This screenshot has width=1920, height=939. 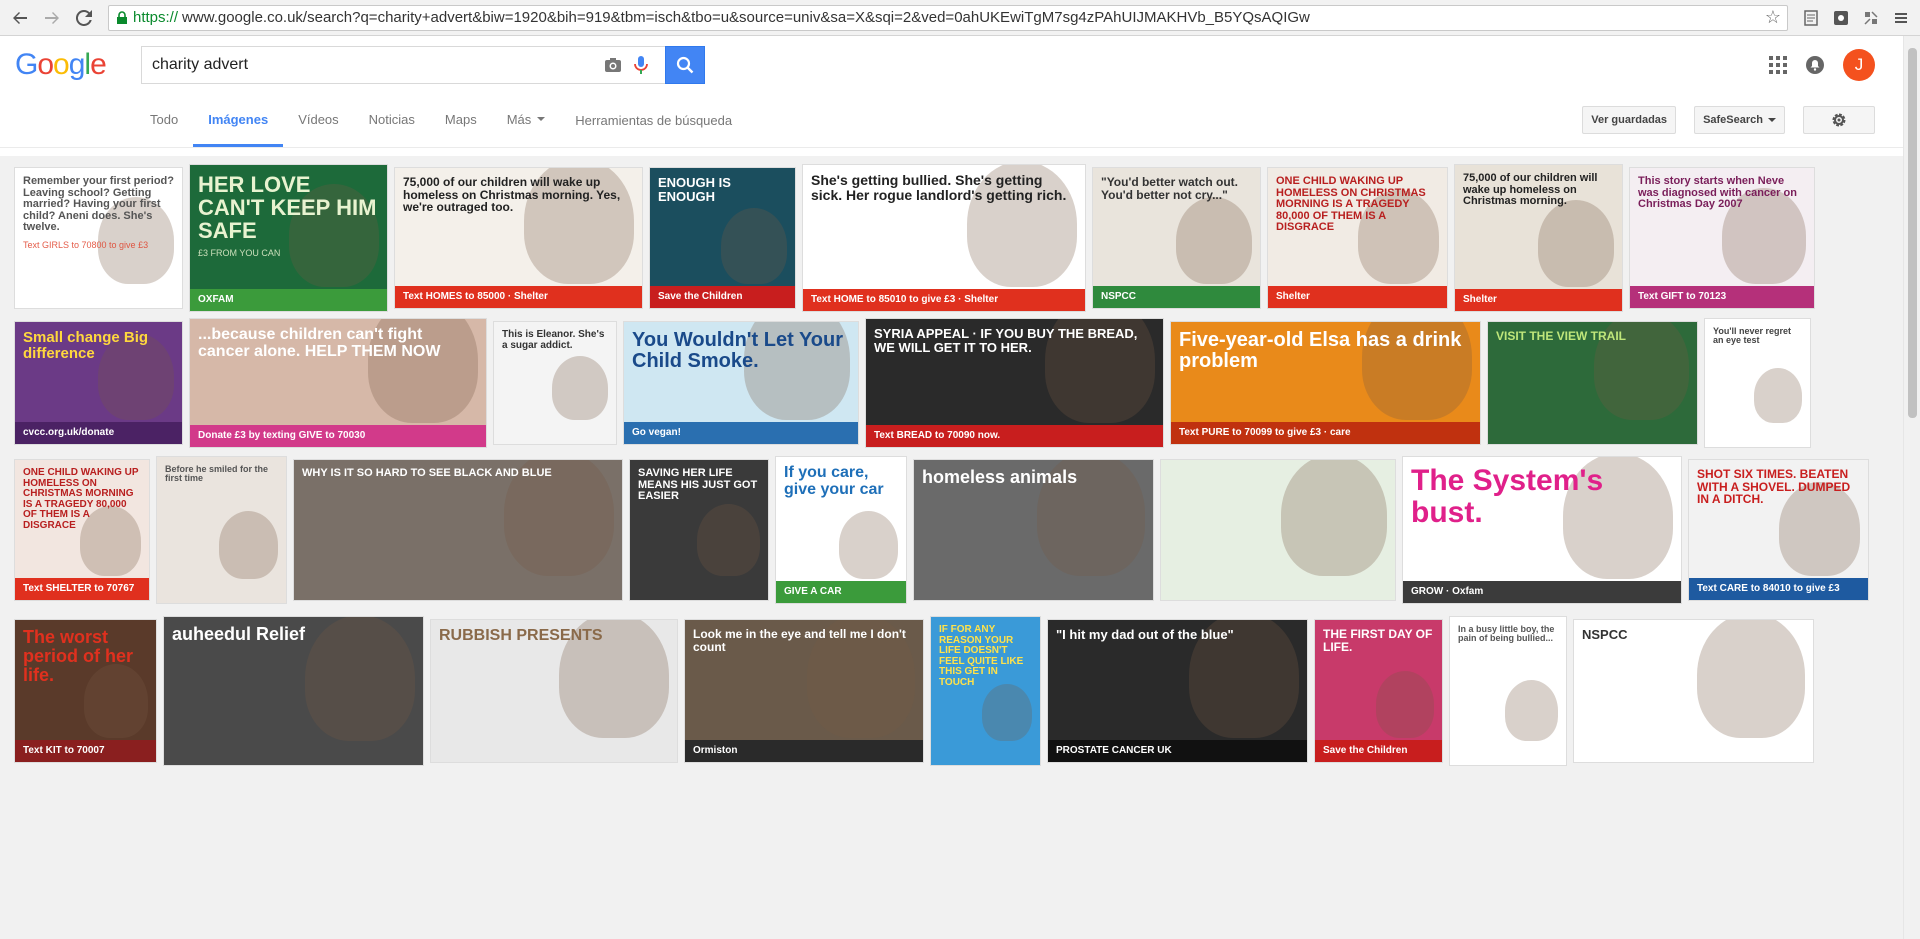 What do you see at coordinates (293, 691) in the screenshot?
I see `image-result: auheedul Relief` at bounding box center [293, 691].